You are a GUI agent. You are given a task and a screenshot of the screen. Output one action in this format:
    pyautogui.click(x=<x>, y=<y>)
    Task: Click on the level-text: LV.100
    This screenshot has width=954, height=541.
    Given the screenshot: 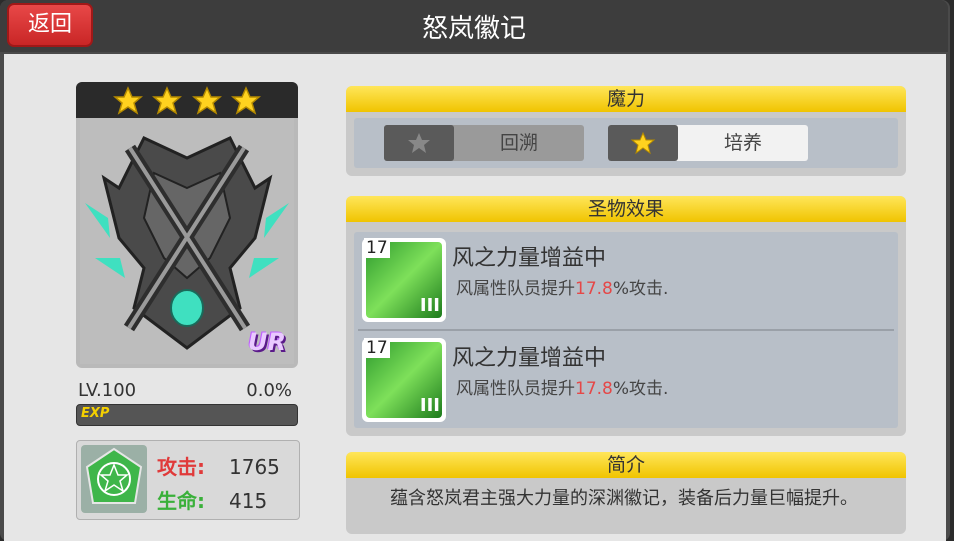 What is the action you would take?
    pyautogui.click(x=107, y=390)
    